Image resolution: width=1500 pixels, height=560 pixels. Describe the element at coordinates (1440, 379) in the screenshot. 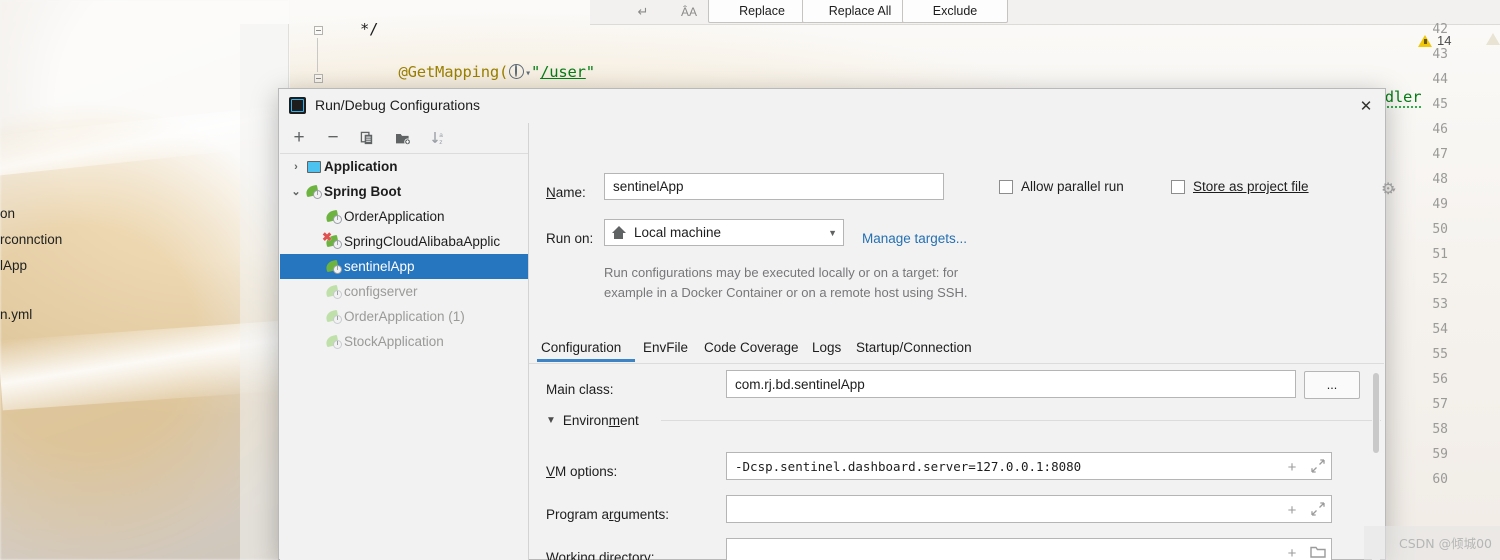

I see `line-number: 56` at that location.